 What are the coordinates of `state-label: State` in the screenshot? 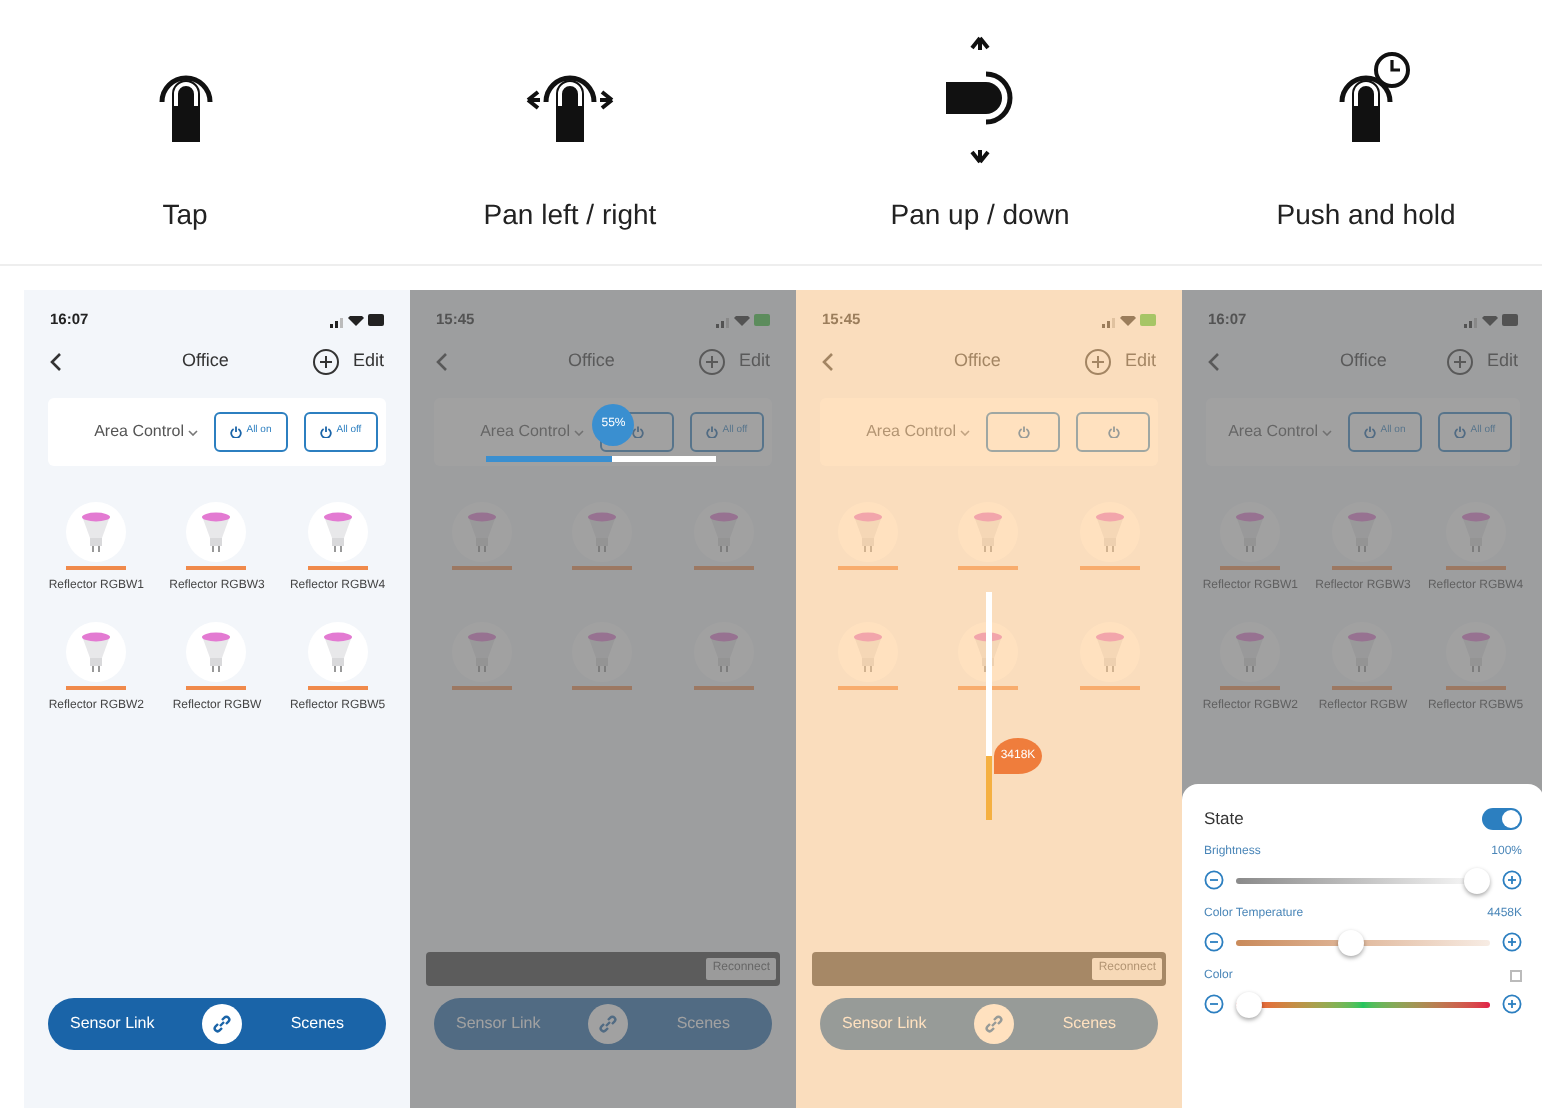 It's located at (1224, 819).